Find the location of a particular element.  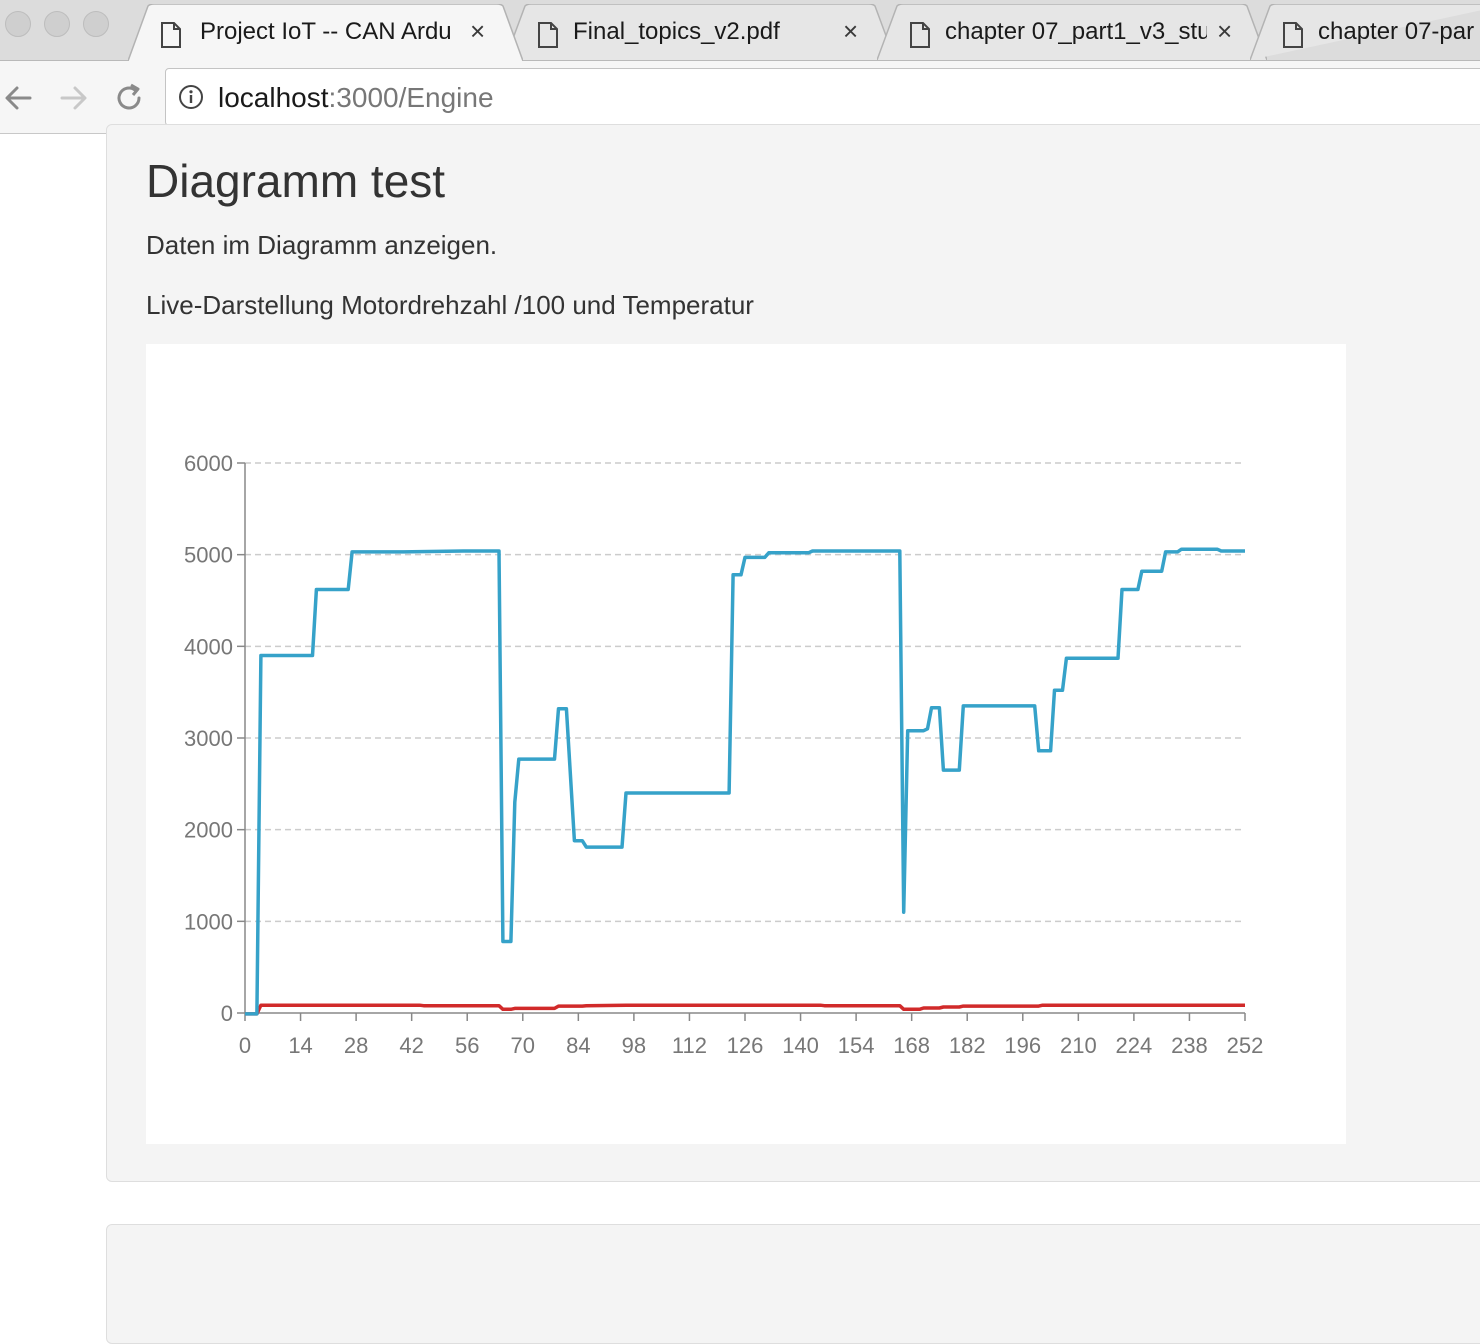

x-tick-label: 224 is located at coordinates (1134, 1045).